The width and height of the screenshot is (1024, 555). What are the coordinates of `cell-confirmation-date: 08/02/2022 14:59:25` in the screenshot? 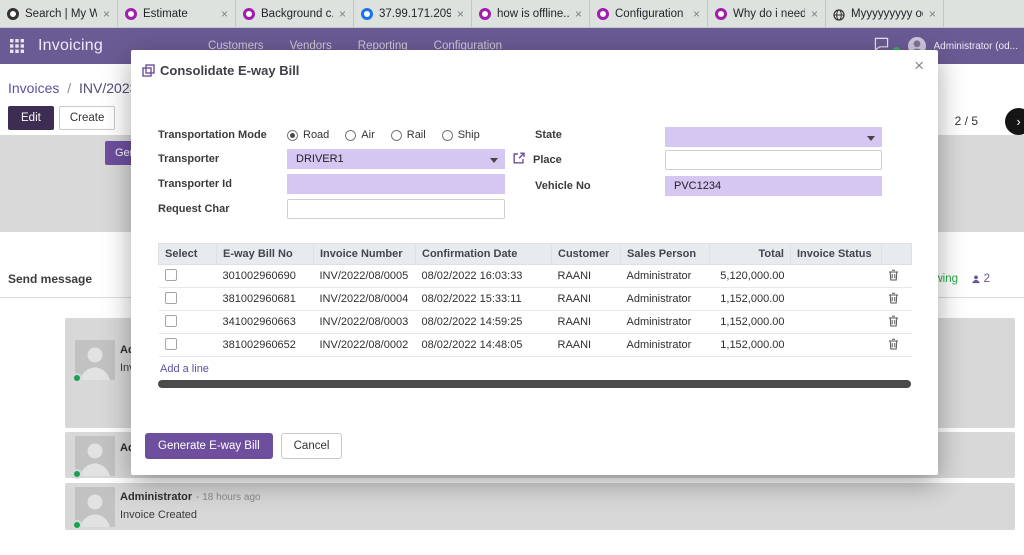 It's located at (483, 322).